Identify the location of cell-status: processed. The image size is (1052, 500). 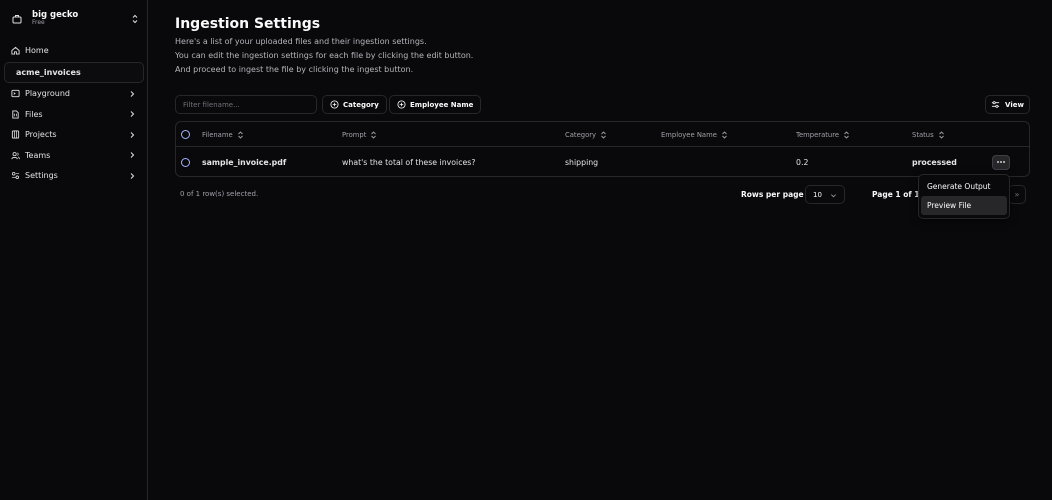
(934, 162).